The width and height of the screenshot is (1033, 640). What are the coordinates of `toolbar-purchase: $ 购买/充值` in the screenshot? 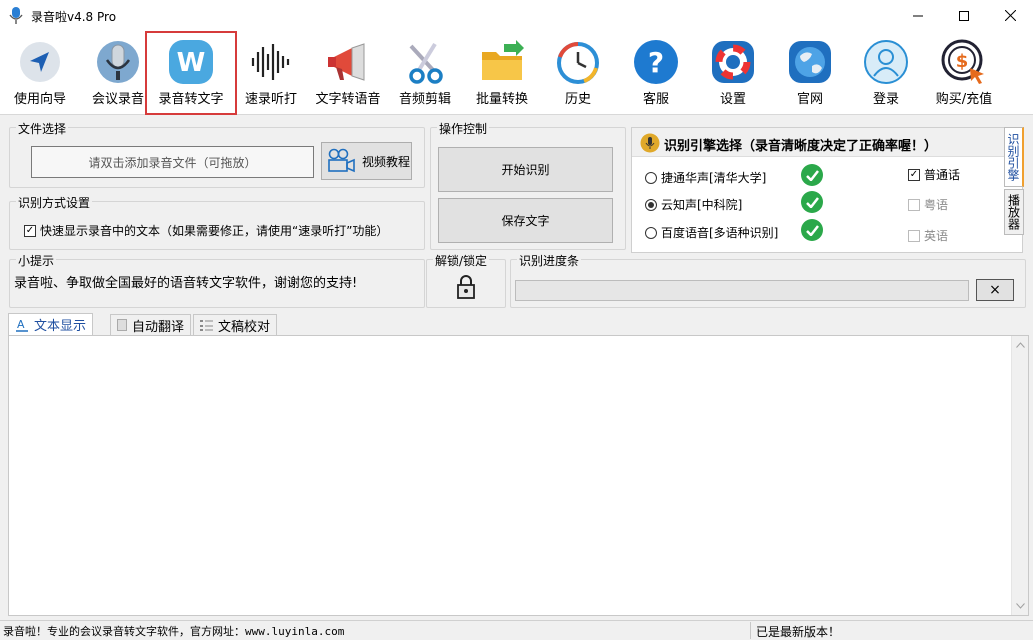 It's located at (964, 73).